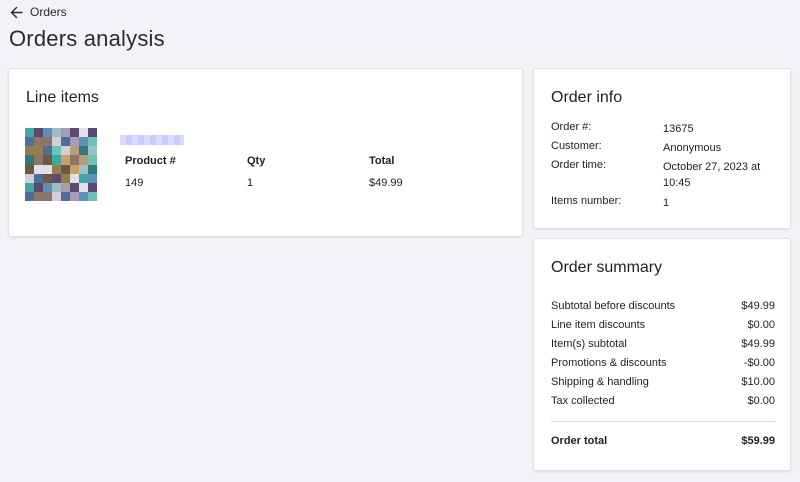 This screenshot has width=800, height=482. I want to click on order-total-row: Order total $59.99, so click(663, 441).